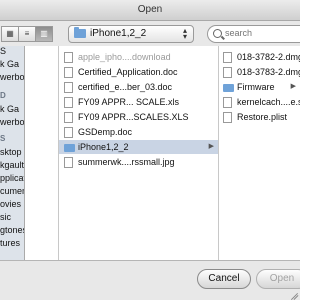 The image size is (320, 300). I want to click on item-label: GSDemp.doc, so click(105, 132).